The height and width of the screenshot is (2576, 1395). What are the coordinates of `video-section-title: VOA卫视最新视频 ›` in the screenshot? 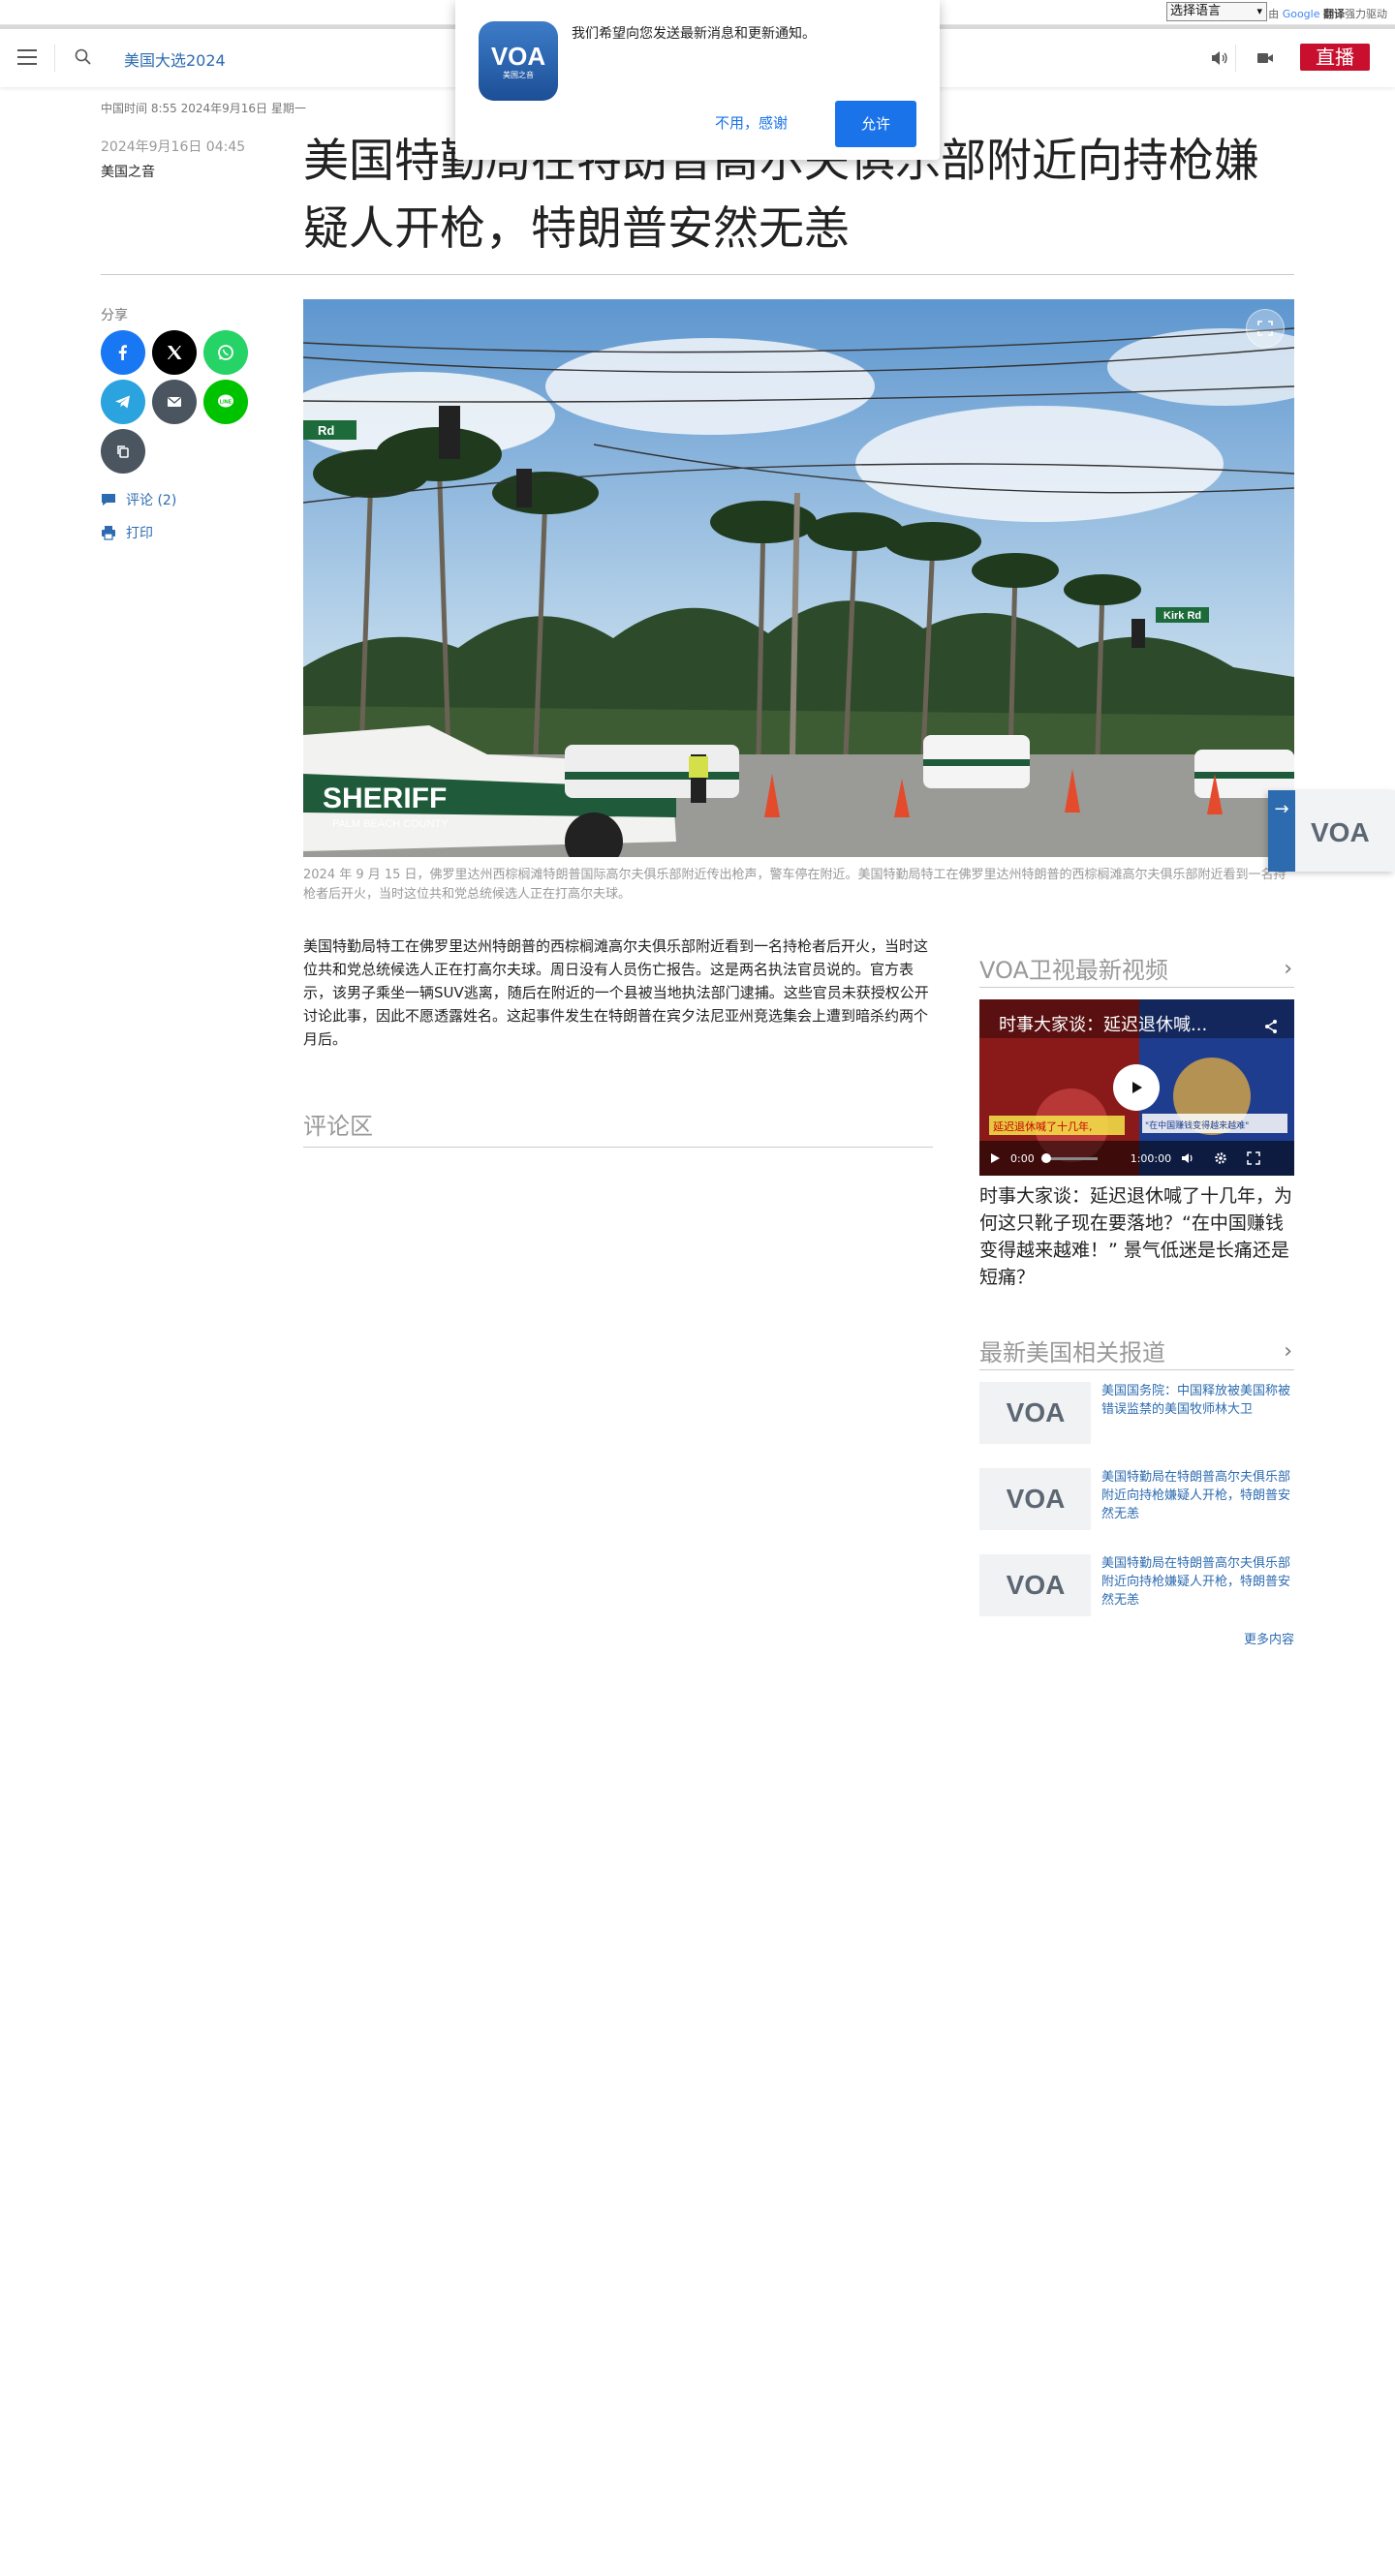 It's located at (1136, 969).